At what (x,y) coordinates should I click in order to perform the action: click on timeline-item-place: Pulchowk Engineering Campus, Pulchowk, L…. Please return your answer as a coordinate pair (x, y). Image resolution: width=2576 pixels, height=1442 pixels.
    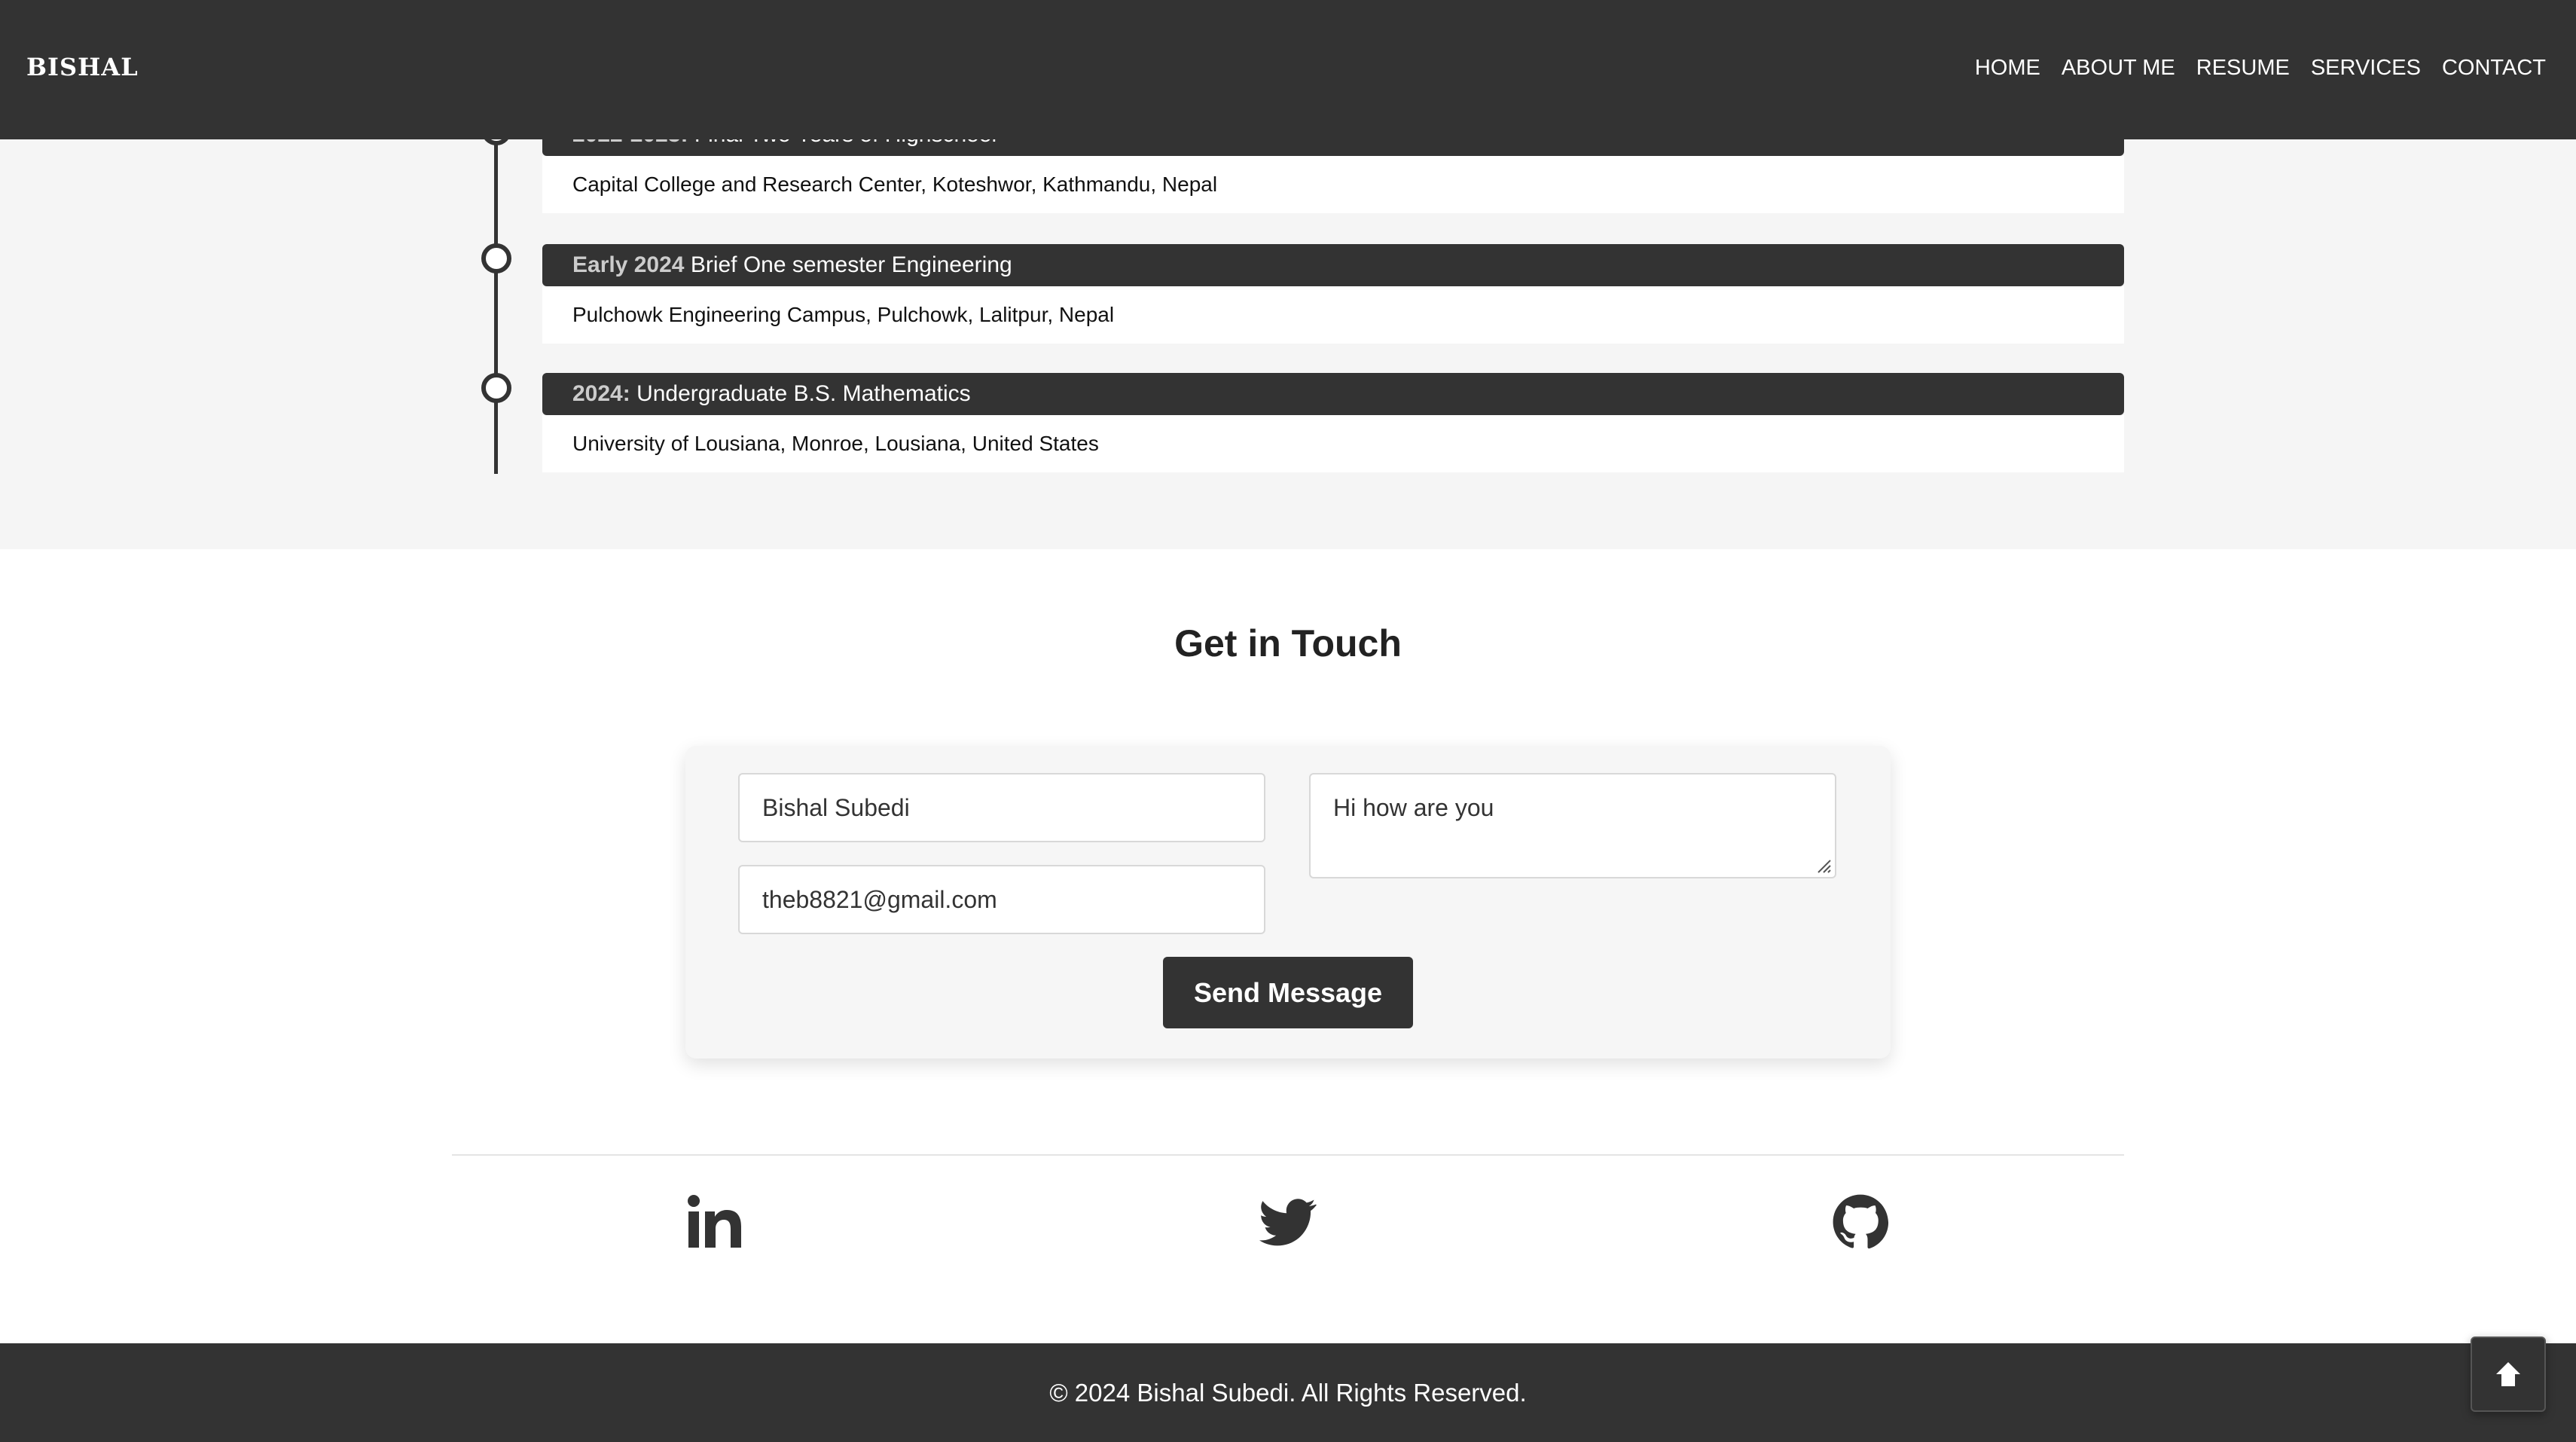
    Looking at the image, I should click on (1333, 315).